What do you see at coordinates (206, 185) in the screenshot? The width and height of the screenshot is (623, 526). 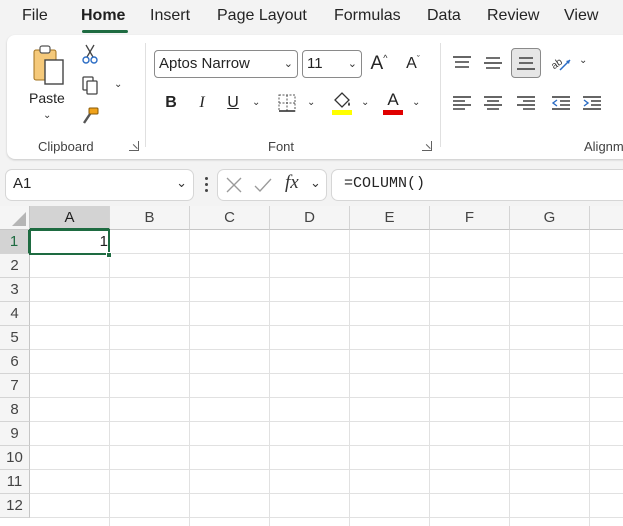 I see `more-options-icon` at bounding box center [206, 185].